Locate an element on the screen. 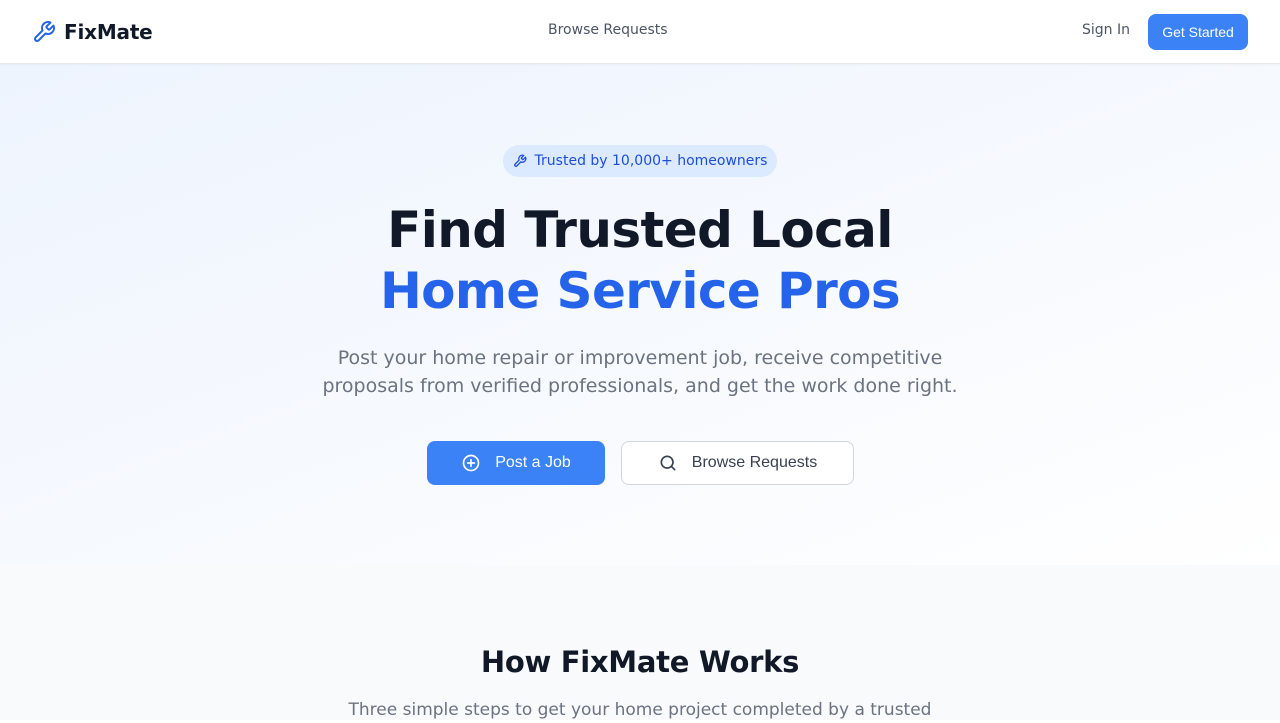 This screenshot has width=1280, height=723. brand-name: FixMate is located at coordinates (108, 32).